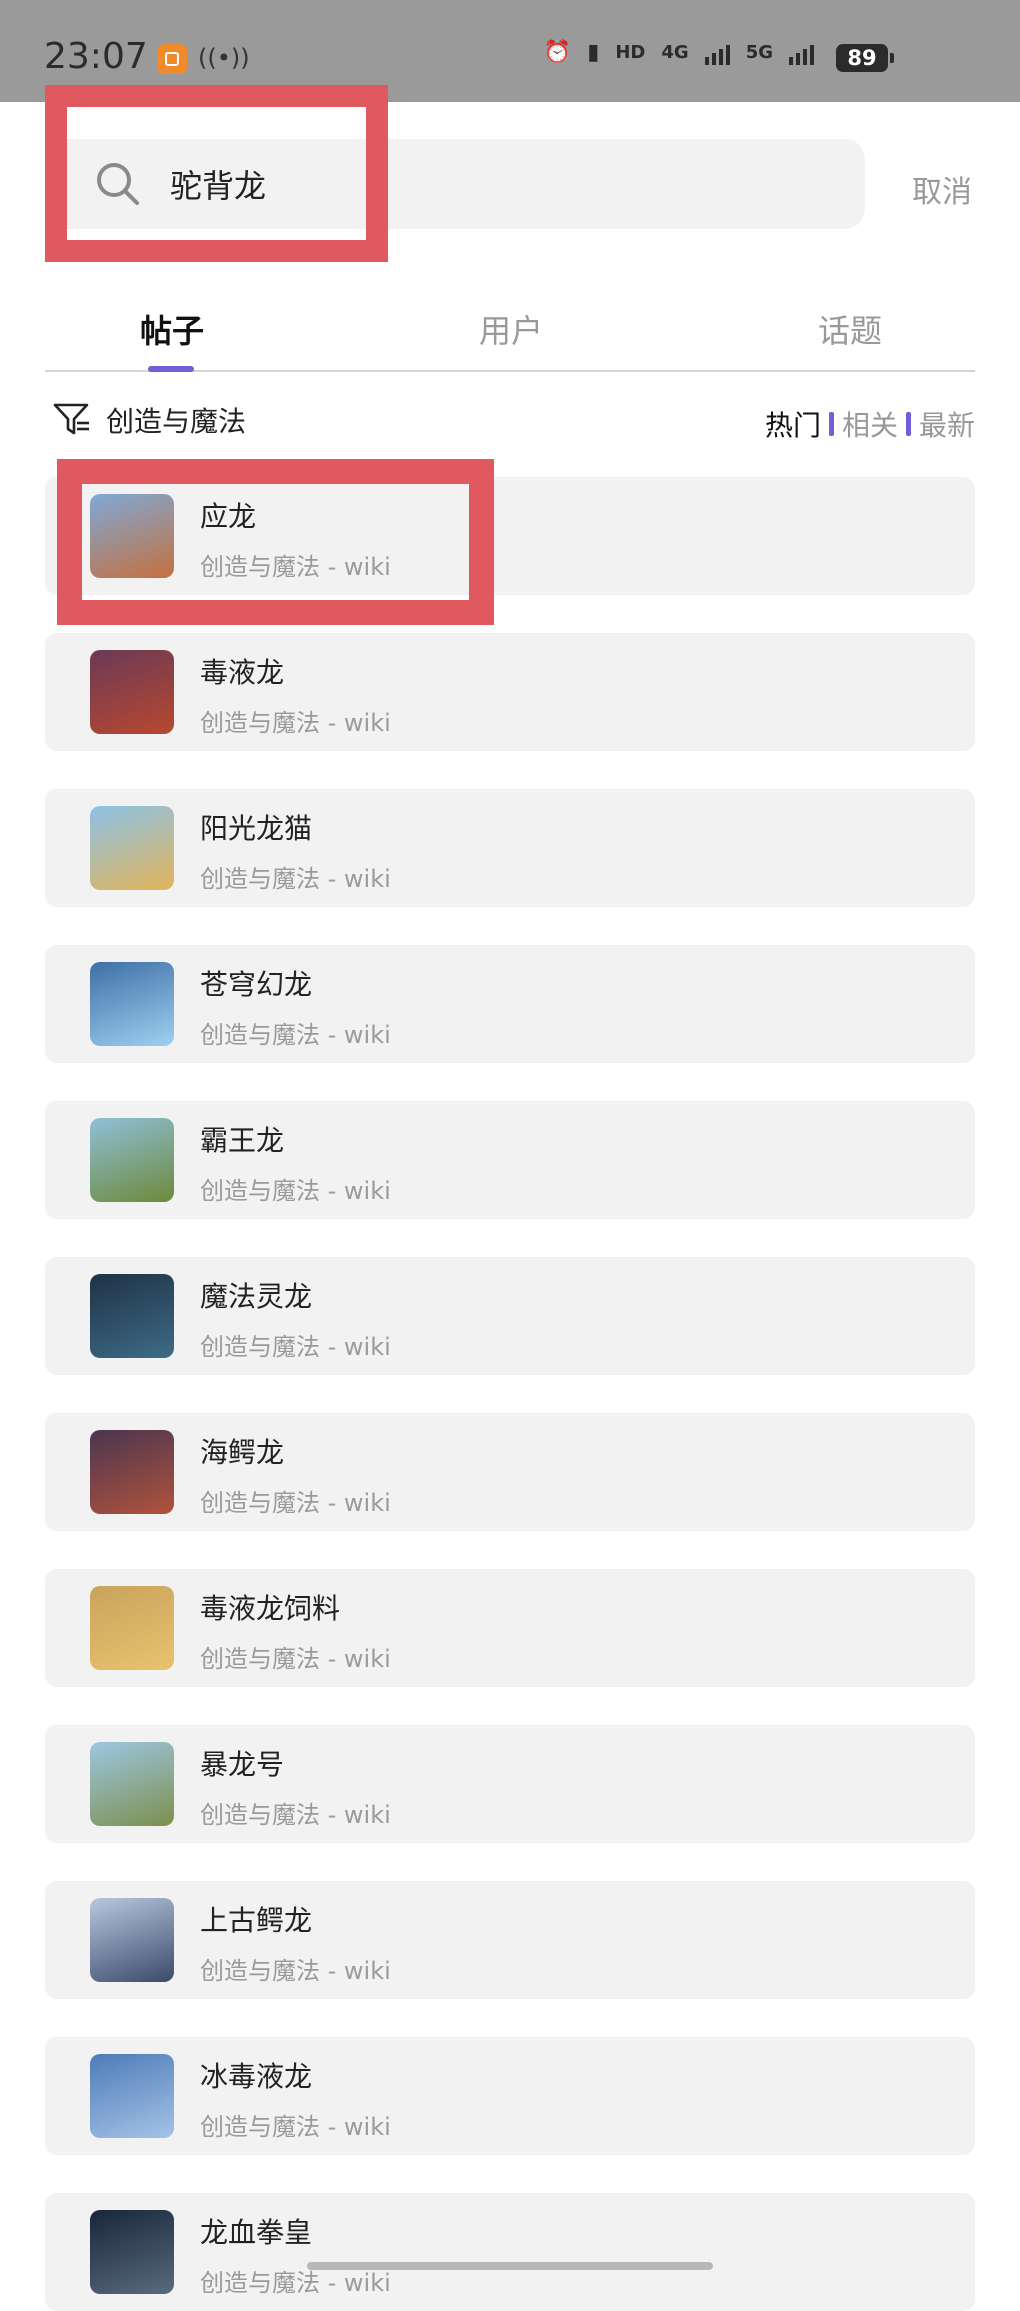 The image size is (1020, 2311). I want to click on result-card: 毒液龙饲料创造与魔法 - wiki, so click(510, 1628).